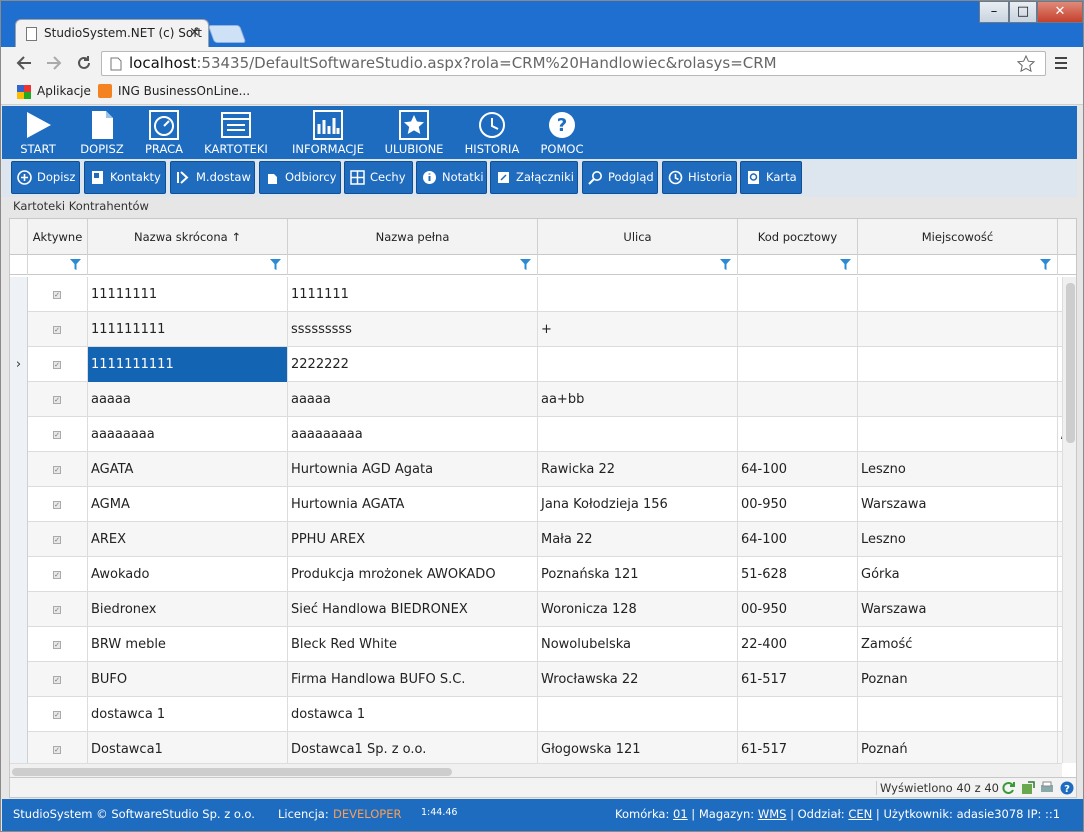  I want to click on menu-dopisz: DOPISZ, so click(102, 132).